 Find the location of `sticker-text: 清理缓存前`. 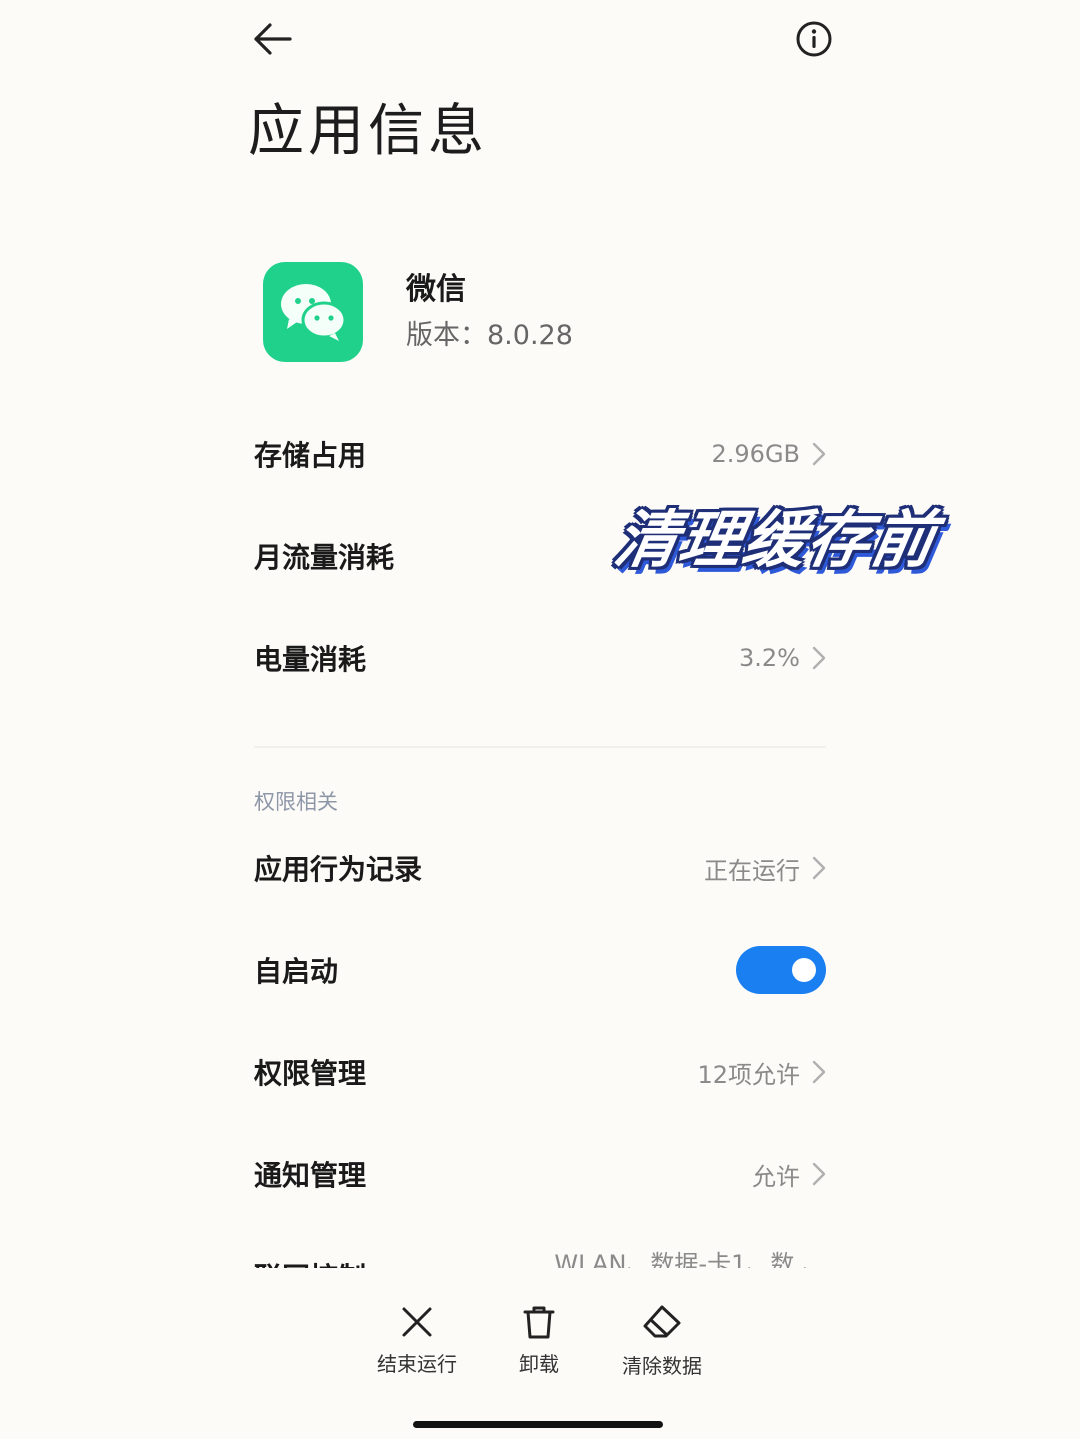

sticker-text: 清理缓存前 is located at coordinates (776, 539).